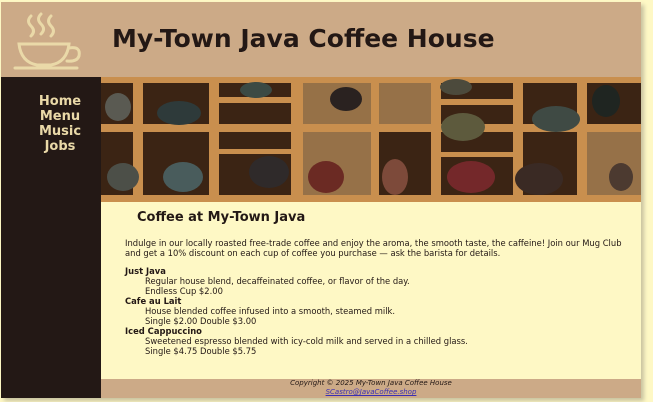 The image size is (653, 402). What do you see at coordinates (221, 217) in the screenshot?
I see `content-heading: Coffee at My-Town Java` at bounding box center [221, 217].